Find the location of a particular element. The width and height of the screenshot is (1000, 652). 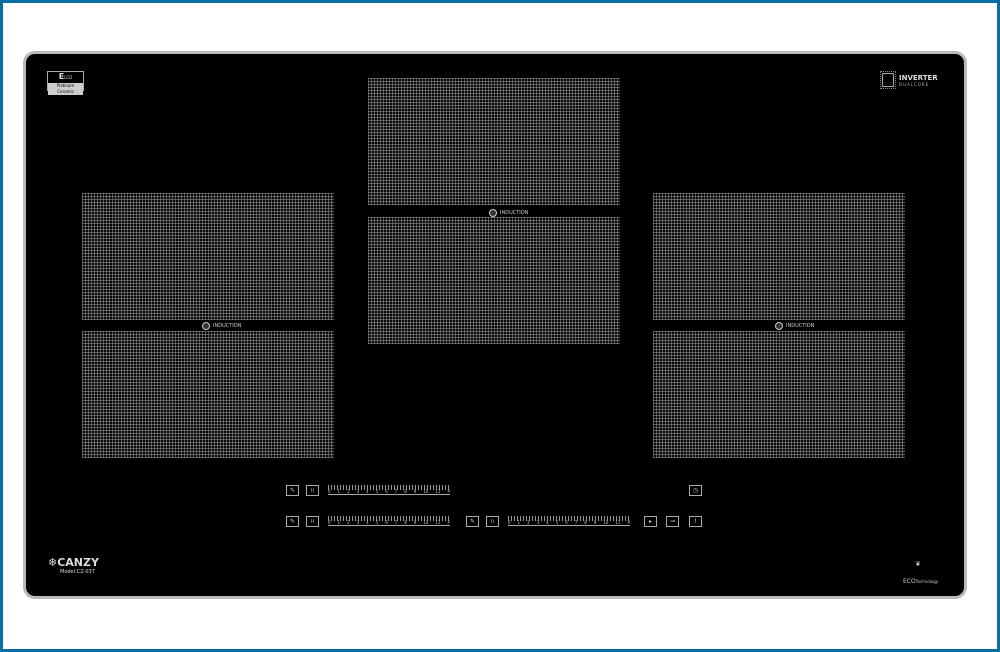

eco-logo: ❦ ECOTechnology is located at coordinates (921, 573).